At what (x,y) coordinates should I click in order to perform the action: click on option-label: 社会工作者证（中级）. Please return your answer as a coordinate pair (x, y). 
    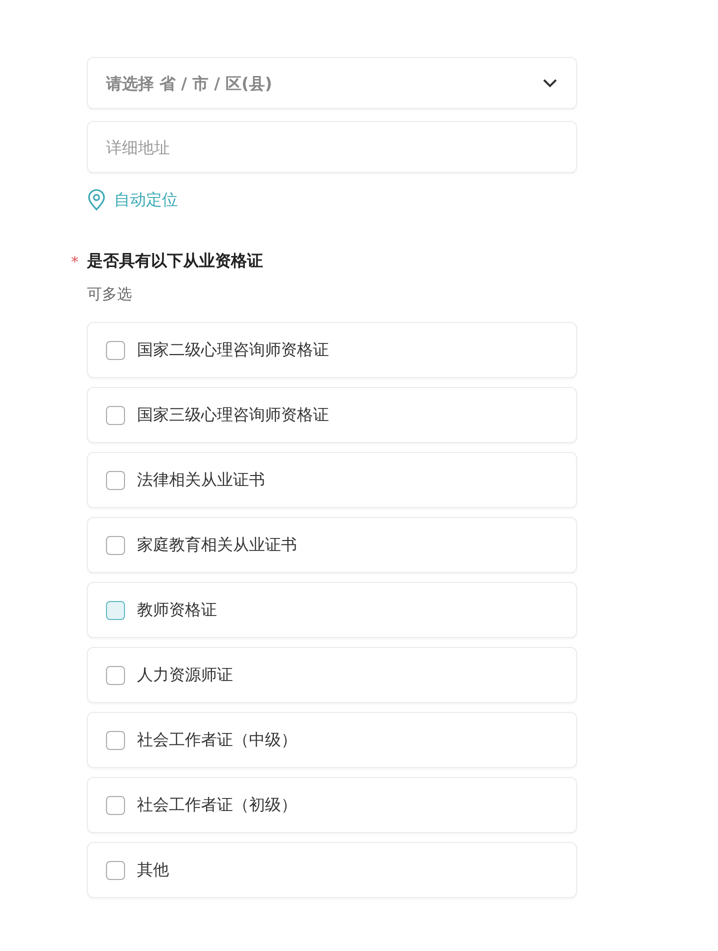
    Looking at the image, I should click on (217, 740).